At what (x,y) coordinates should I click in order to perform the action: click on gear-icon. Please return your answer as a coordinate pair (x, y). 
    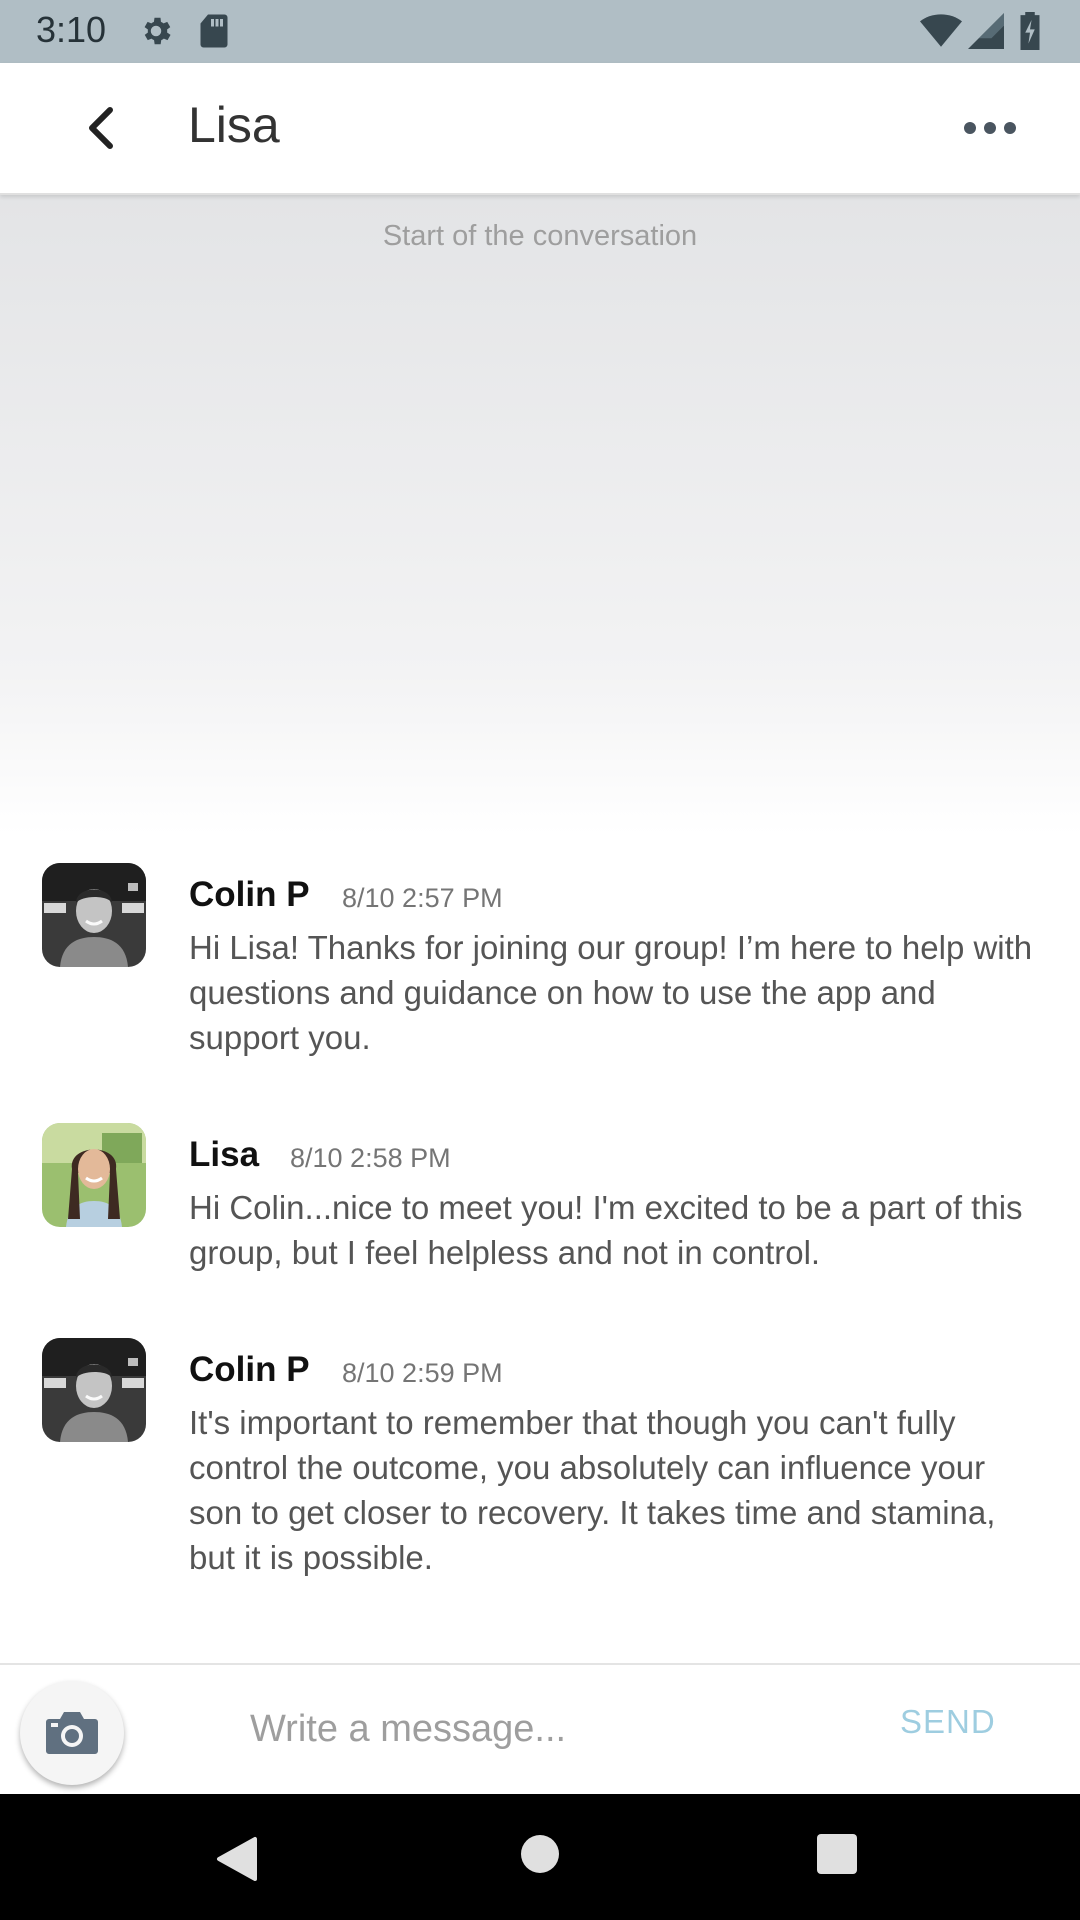
    Looking at the image, I should click on (156, 33).